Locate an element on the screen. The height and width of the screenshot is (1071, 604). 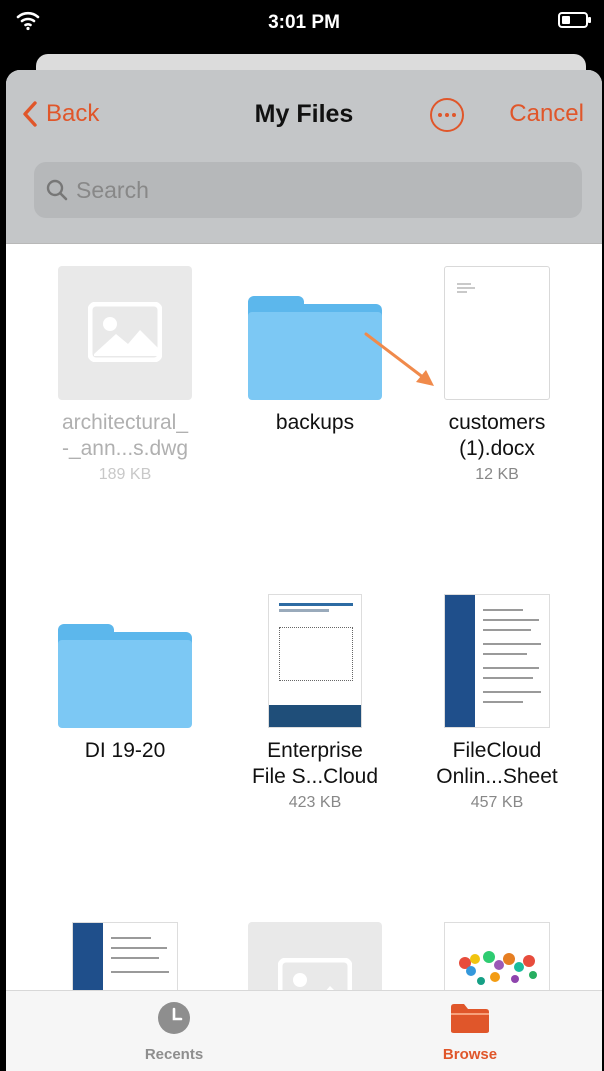
file-item-filecloud: FileCloud Onlin...Sheet 457 KB is located at coordinates (497, 703).